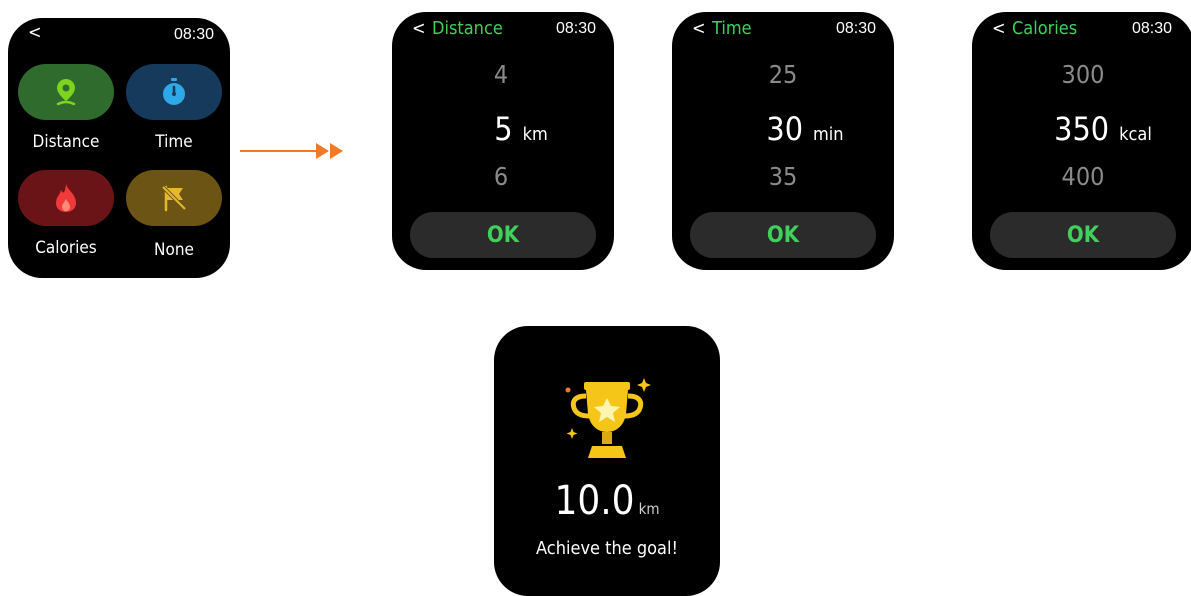  What do you see at coordinates (783, 74) in the screenshot?
I see `picker-prev-value: 25` at bounding box center [783, 74].